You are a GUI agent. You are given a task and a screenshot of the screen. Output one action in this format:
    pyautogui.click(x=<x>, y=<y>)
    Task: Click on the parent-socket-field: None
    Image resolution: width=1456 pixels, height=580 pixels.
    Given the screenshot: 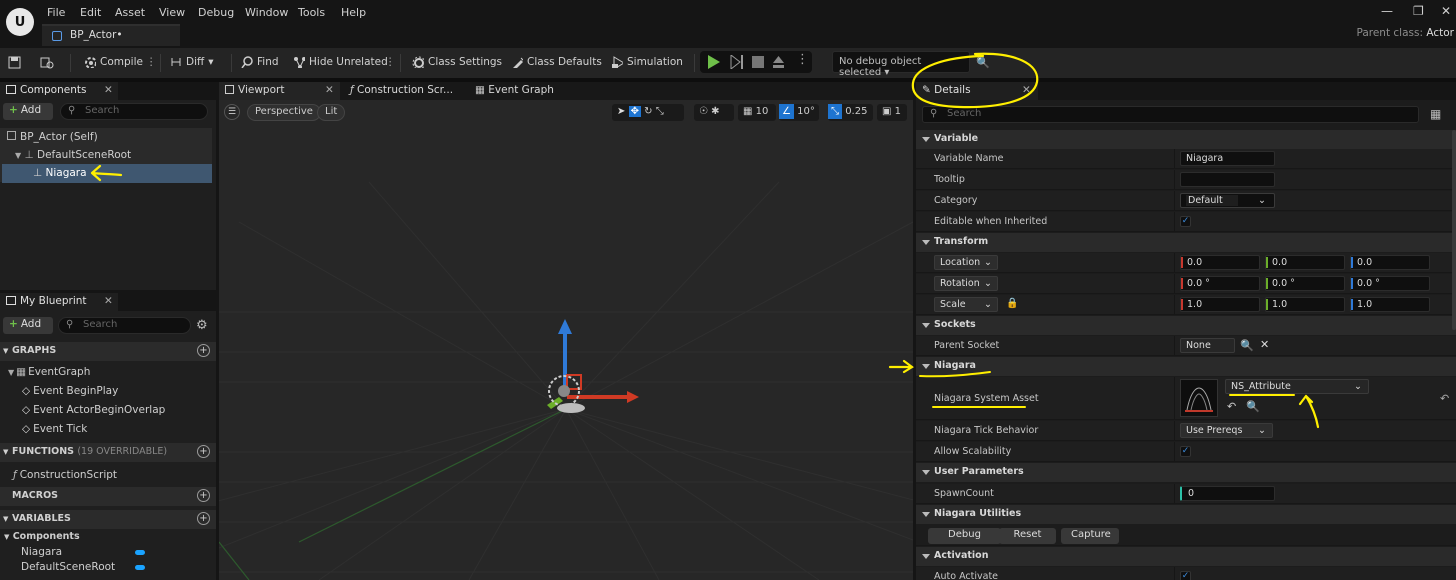 What is the action you would take?
    pyautogui.click(x=1207, y=345)
    